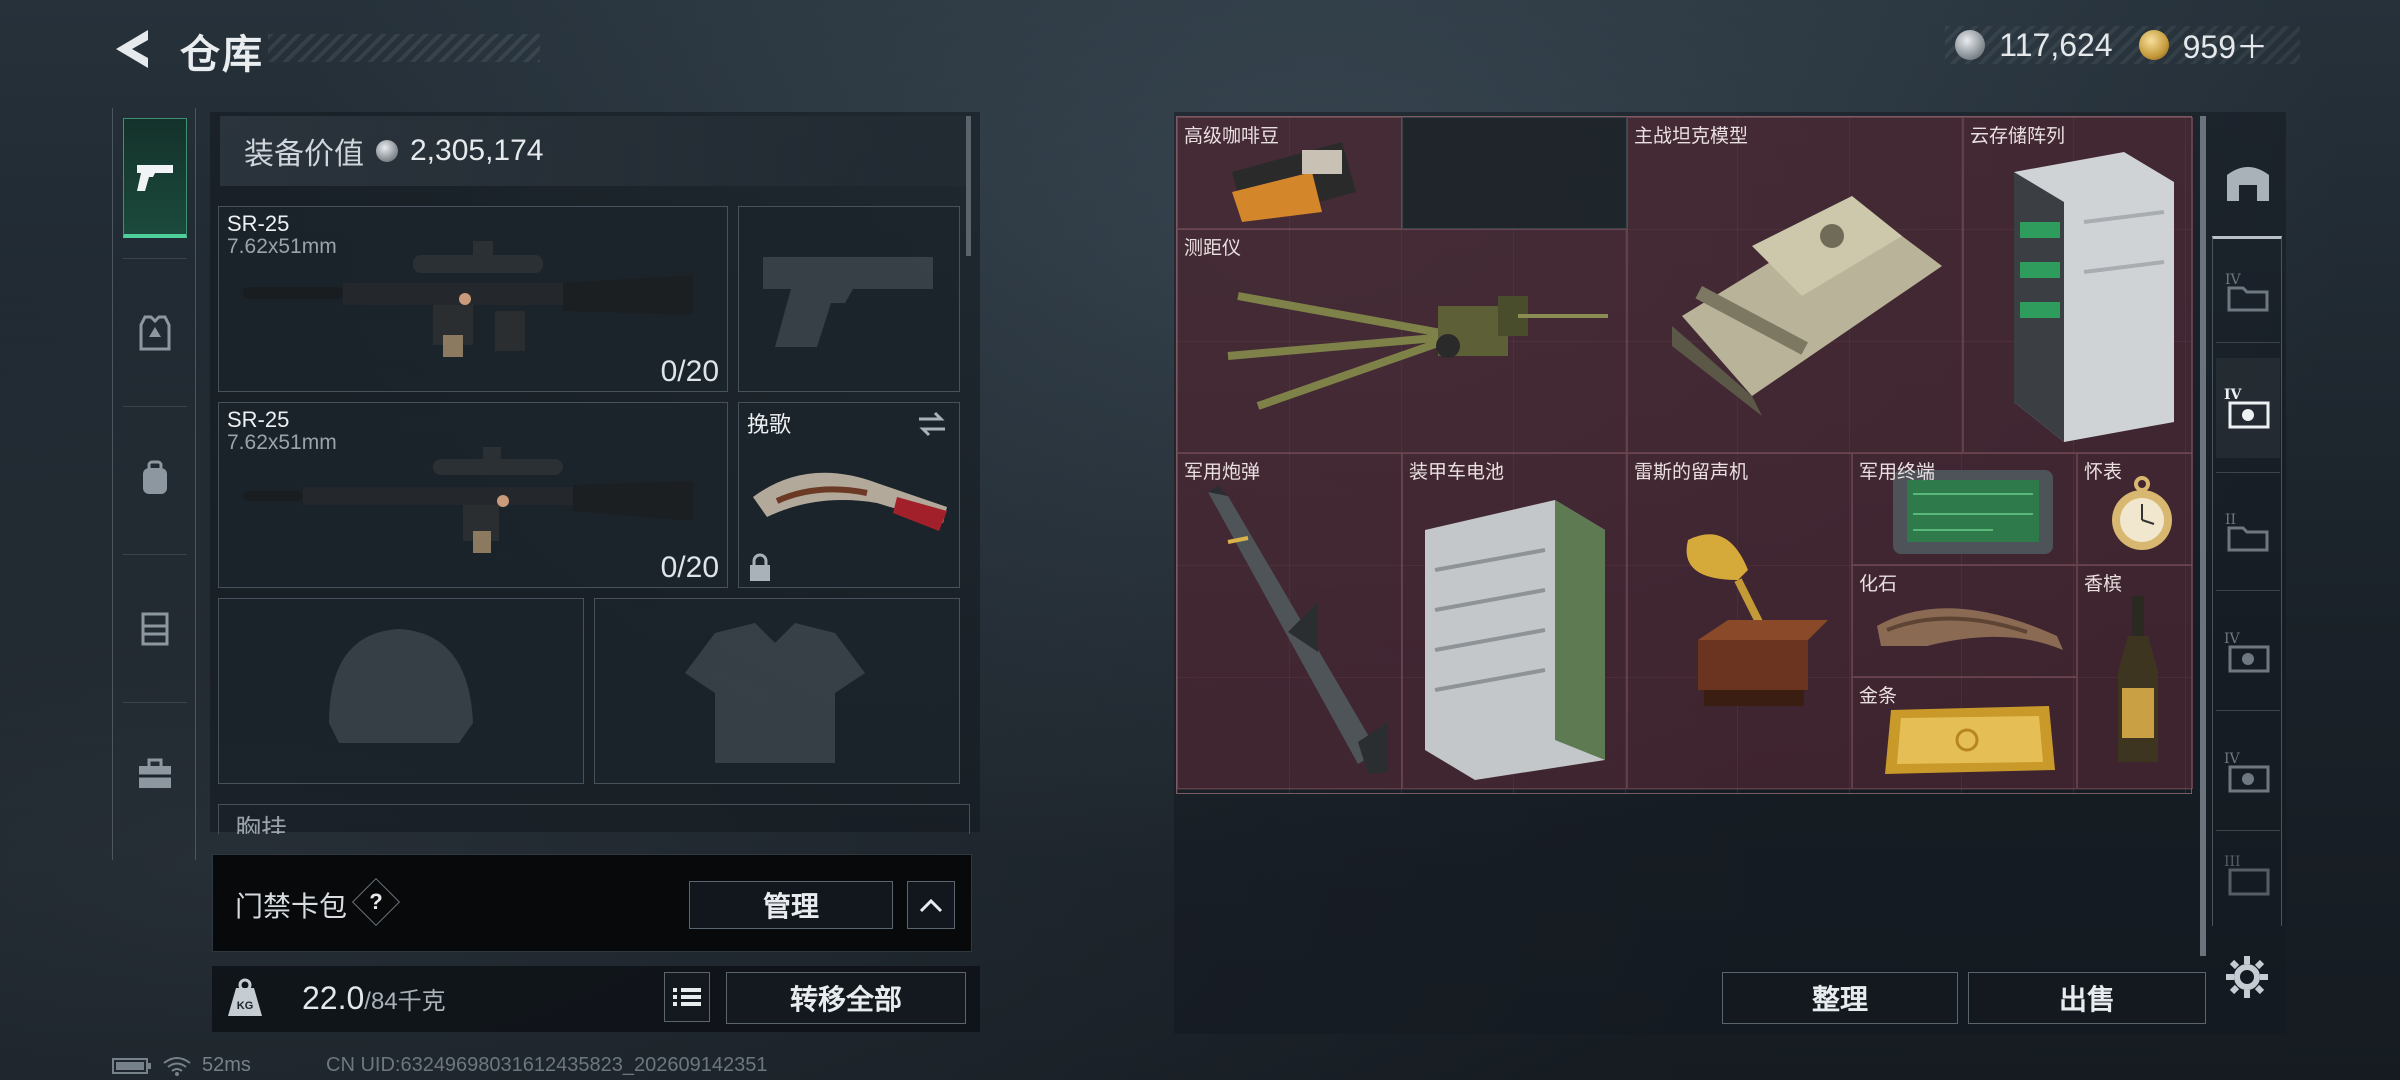 The height and width of the screenshot is (1080, 2400). I want to click on gold-balance: 959＋, so click(2225, 45).